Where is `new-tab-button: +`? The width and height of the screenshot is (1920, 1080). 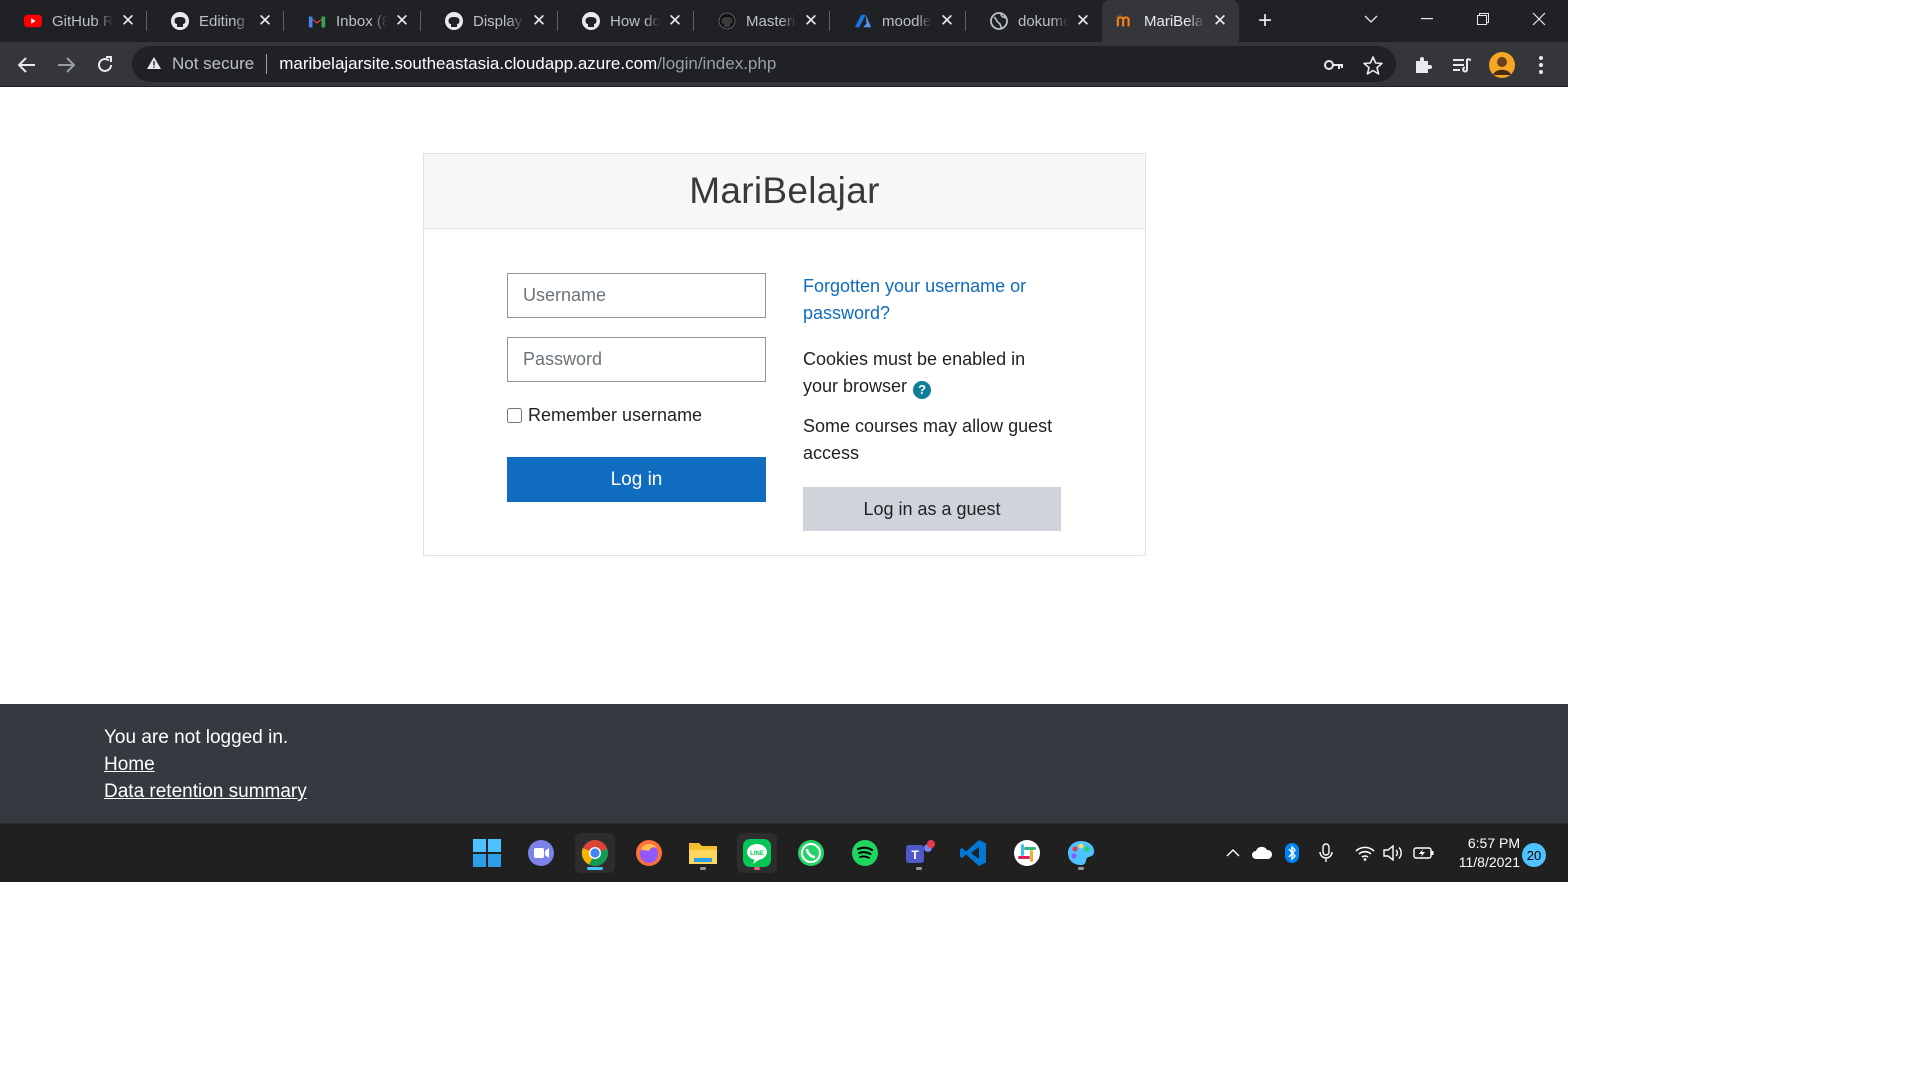 new-tab-button: + is located at coordinates (1265, 20).